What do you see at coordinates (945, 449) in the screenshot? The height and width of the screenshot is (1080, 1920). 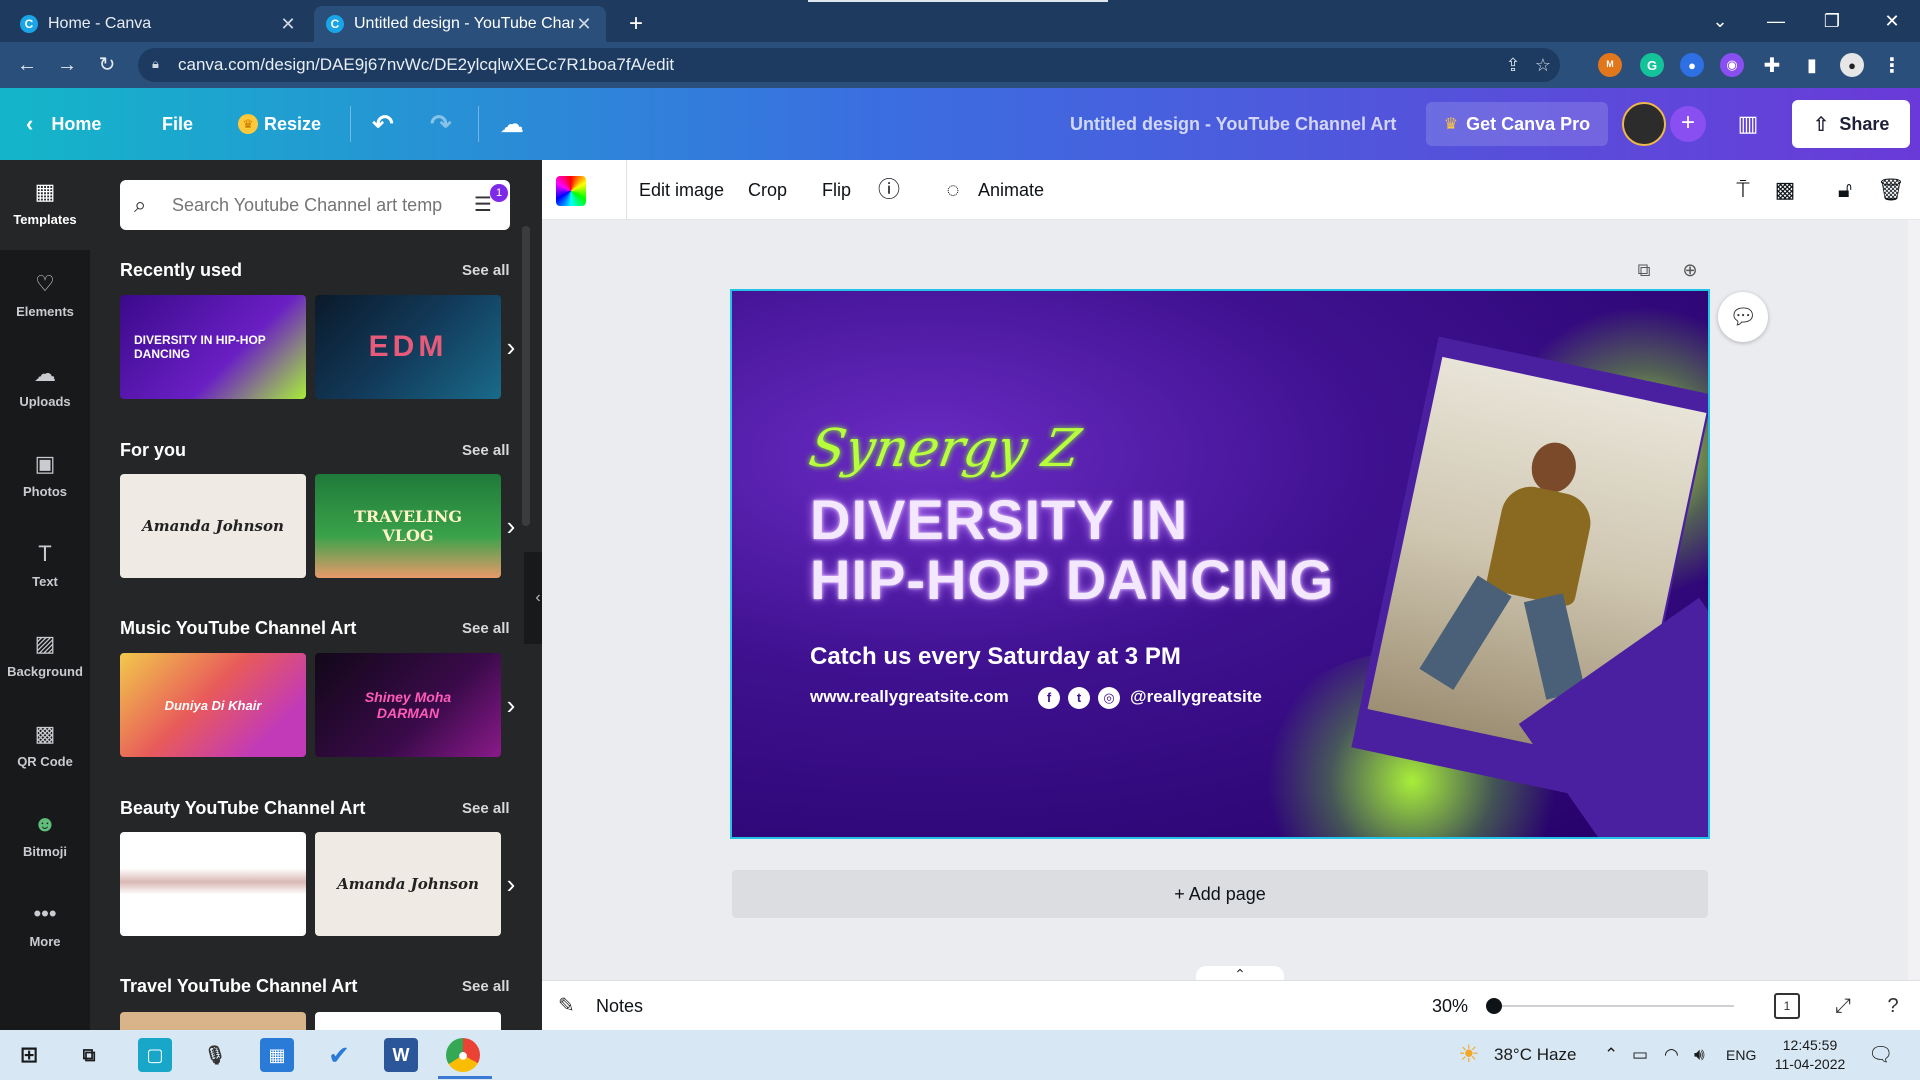 I see `script-title-text: Synergy Z` at bounding box center [945, 449].